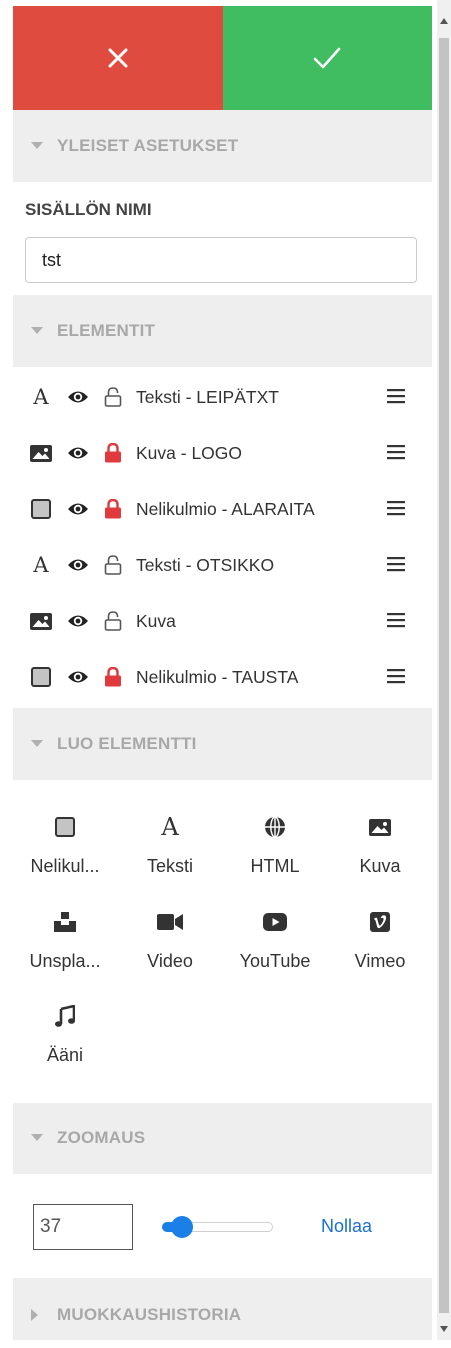 Image resolution: width=451 pixels, height=1348 pixels. What do you see at coordinates (275, 845) in the screenshot?
I see `create-html-button: HTML` at bounding box center [275, 845].